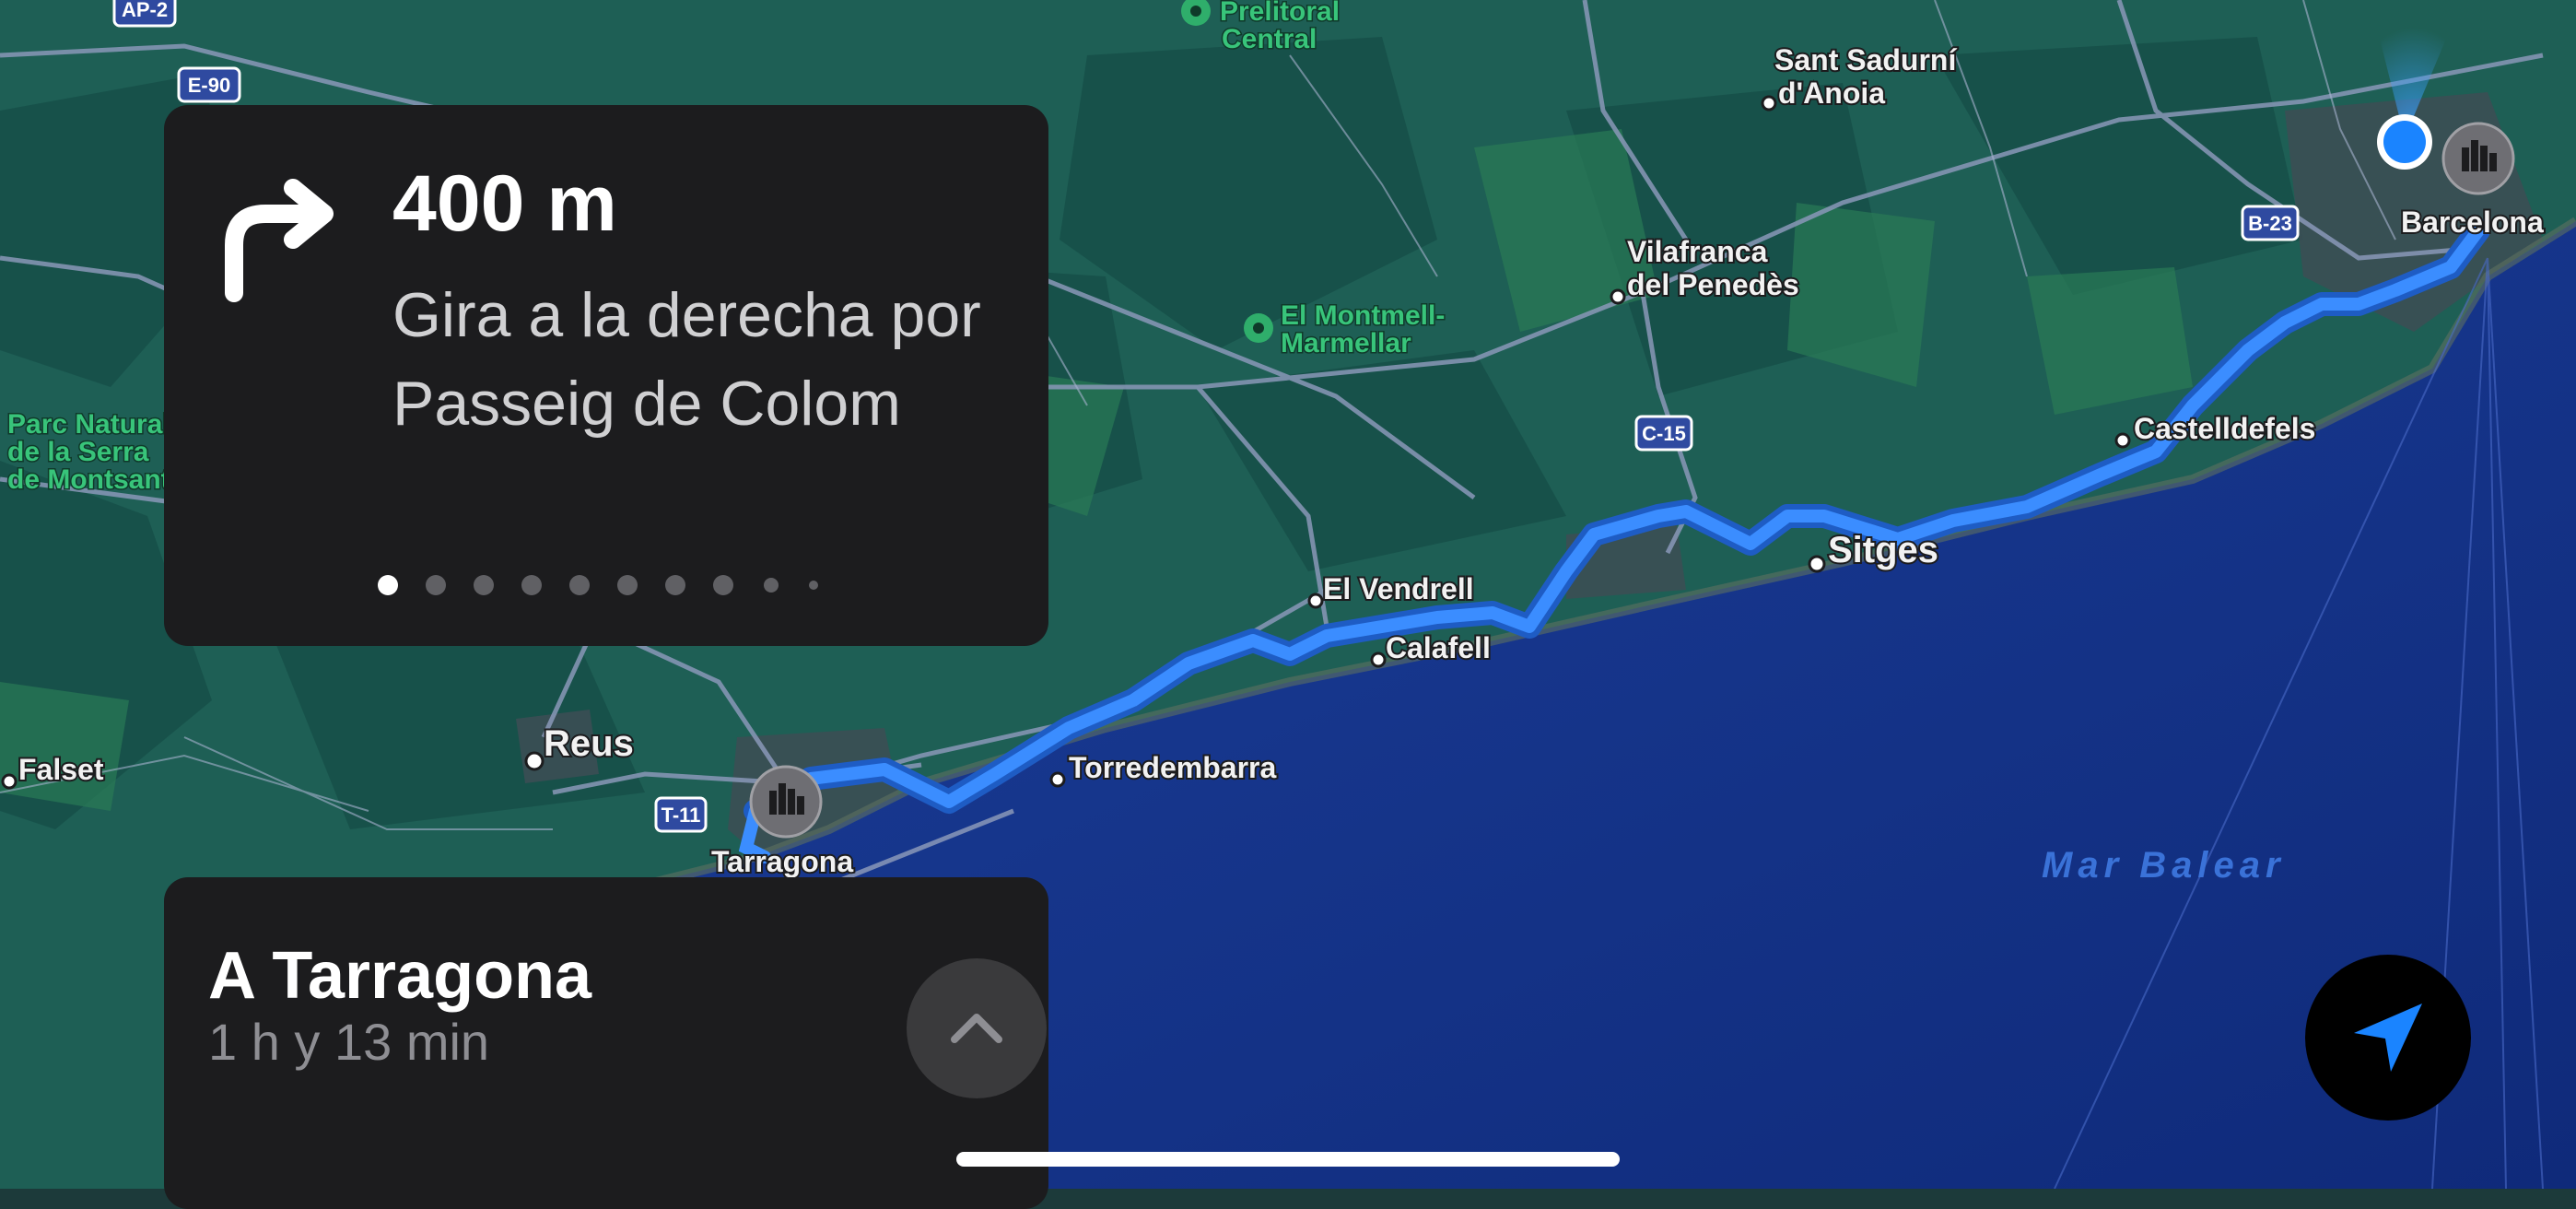  What do you see at coordinates (612, 585) in the screenshot?
I see `step-indicator` at bounding box center [612, 585].